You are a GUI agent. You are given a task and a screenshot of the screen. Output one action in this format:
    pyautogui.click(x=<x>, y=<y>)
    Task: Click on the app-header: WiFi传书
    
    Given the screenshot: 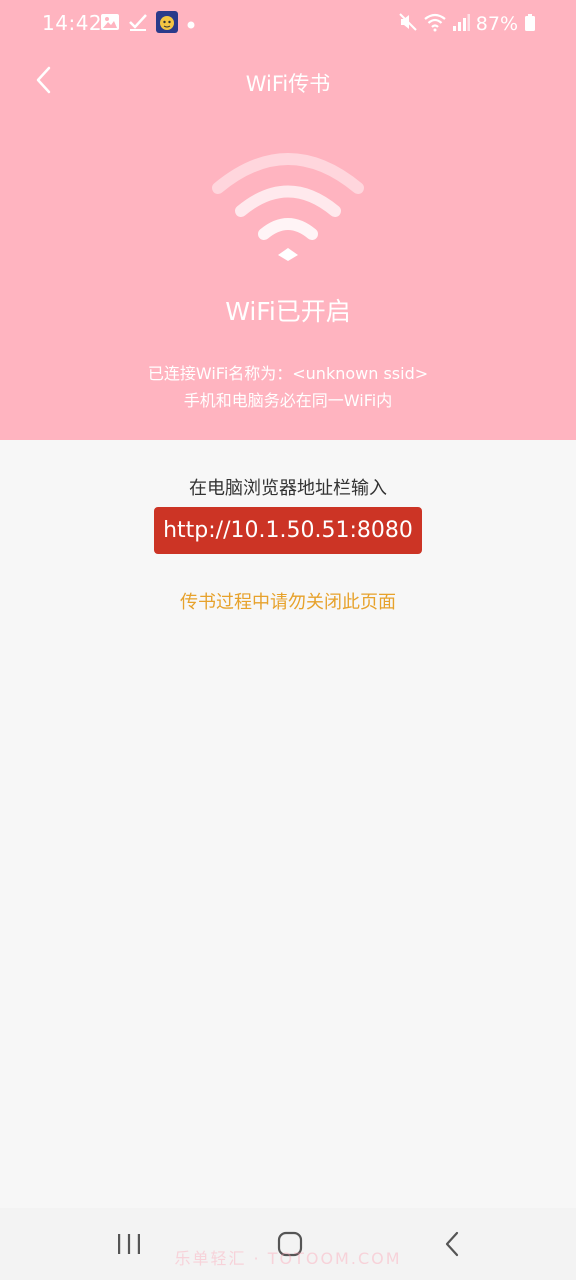 What is the action you would take?
    pyautogui.click(x=288, y=81)
    